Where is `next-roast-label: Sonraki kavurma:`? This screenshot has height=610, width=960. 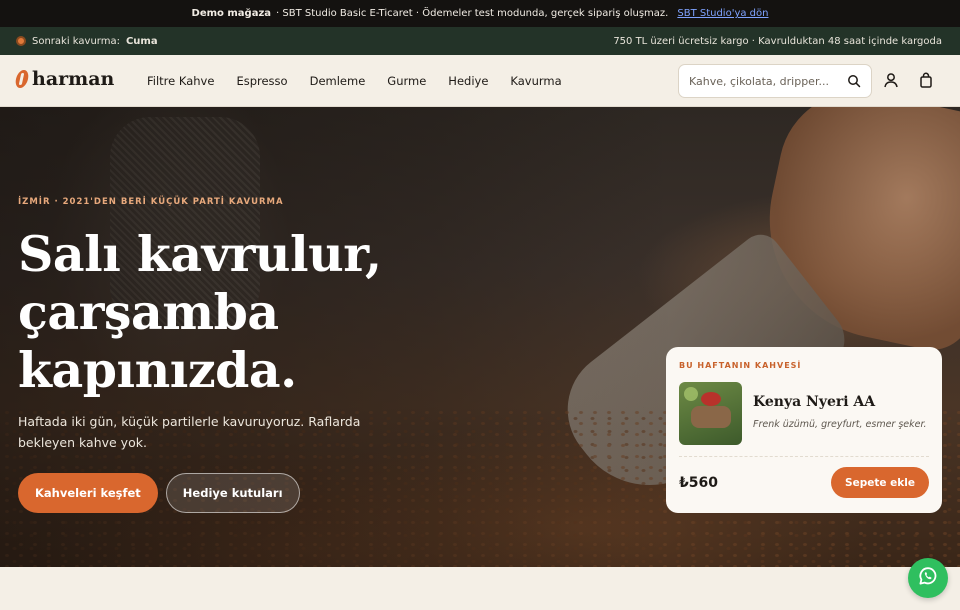 next-roast-label: Sonraki kavurma: is located at coordinates (76, 41).